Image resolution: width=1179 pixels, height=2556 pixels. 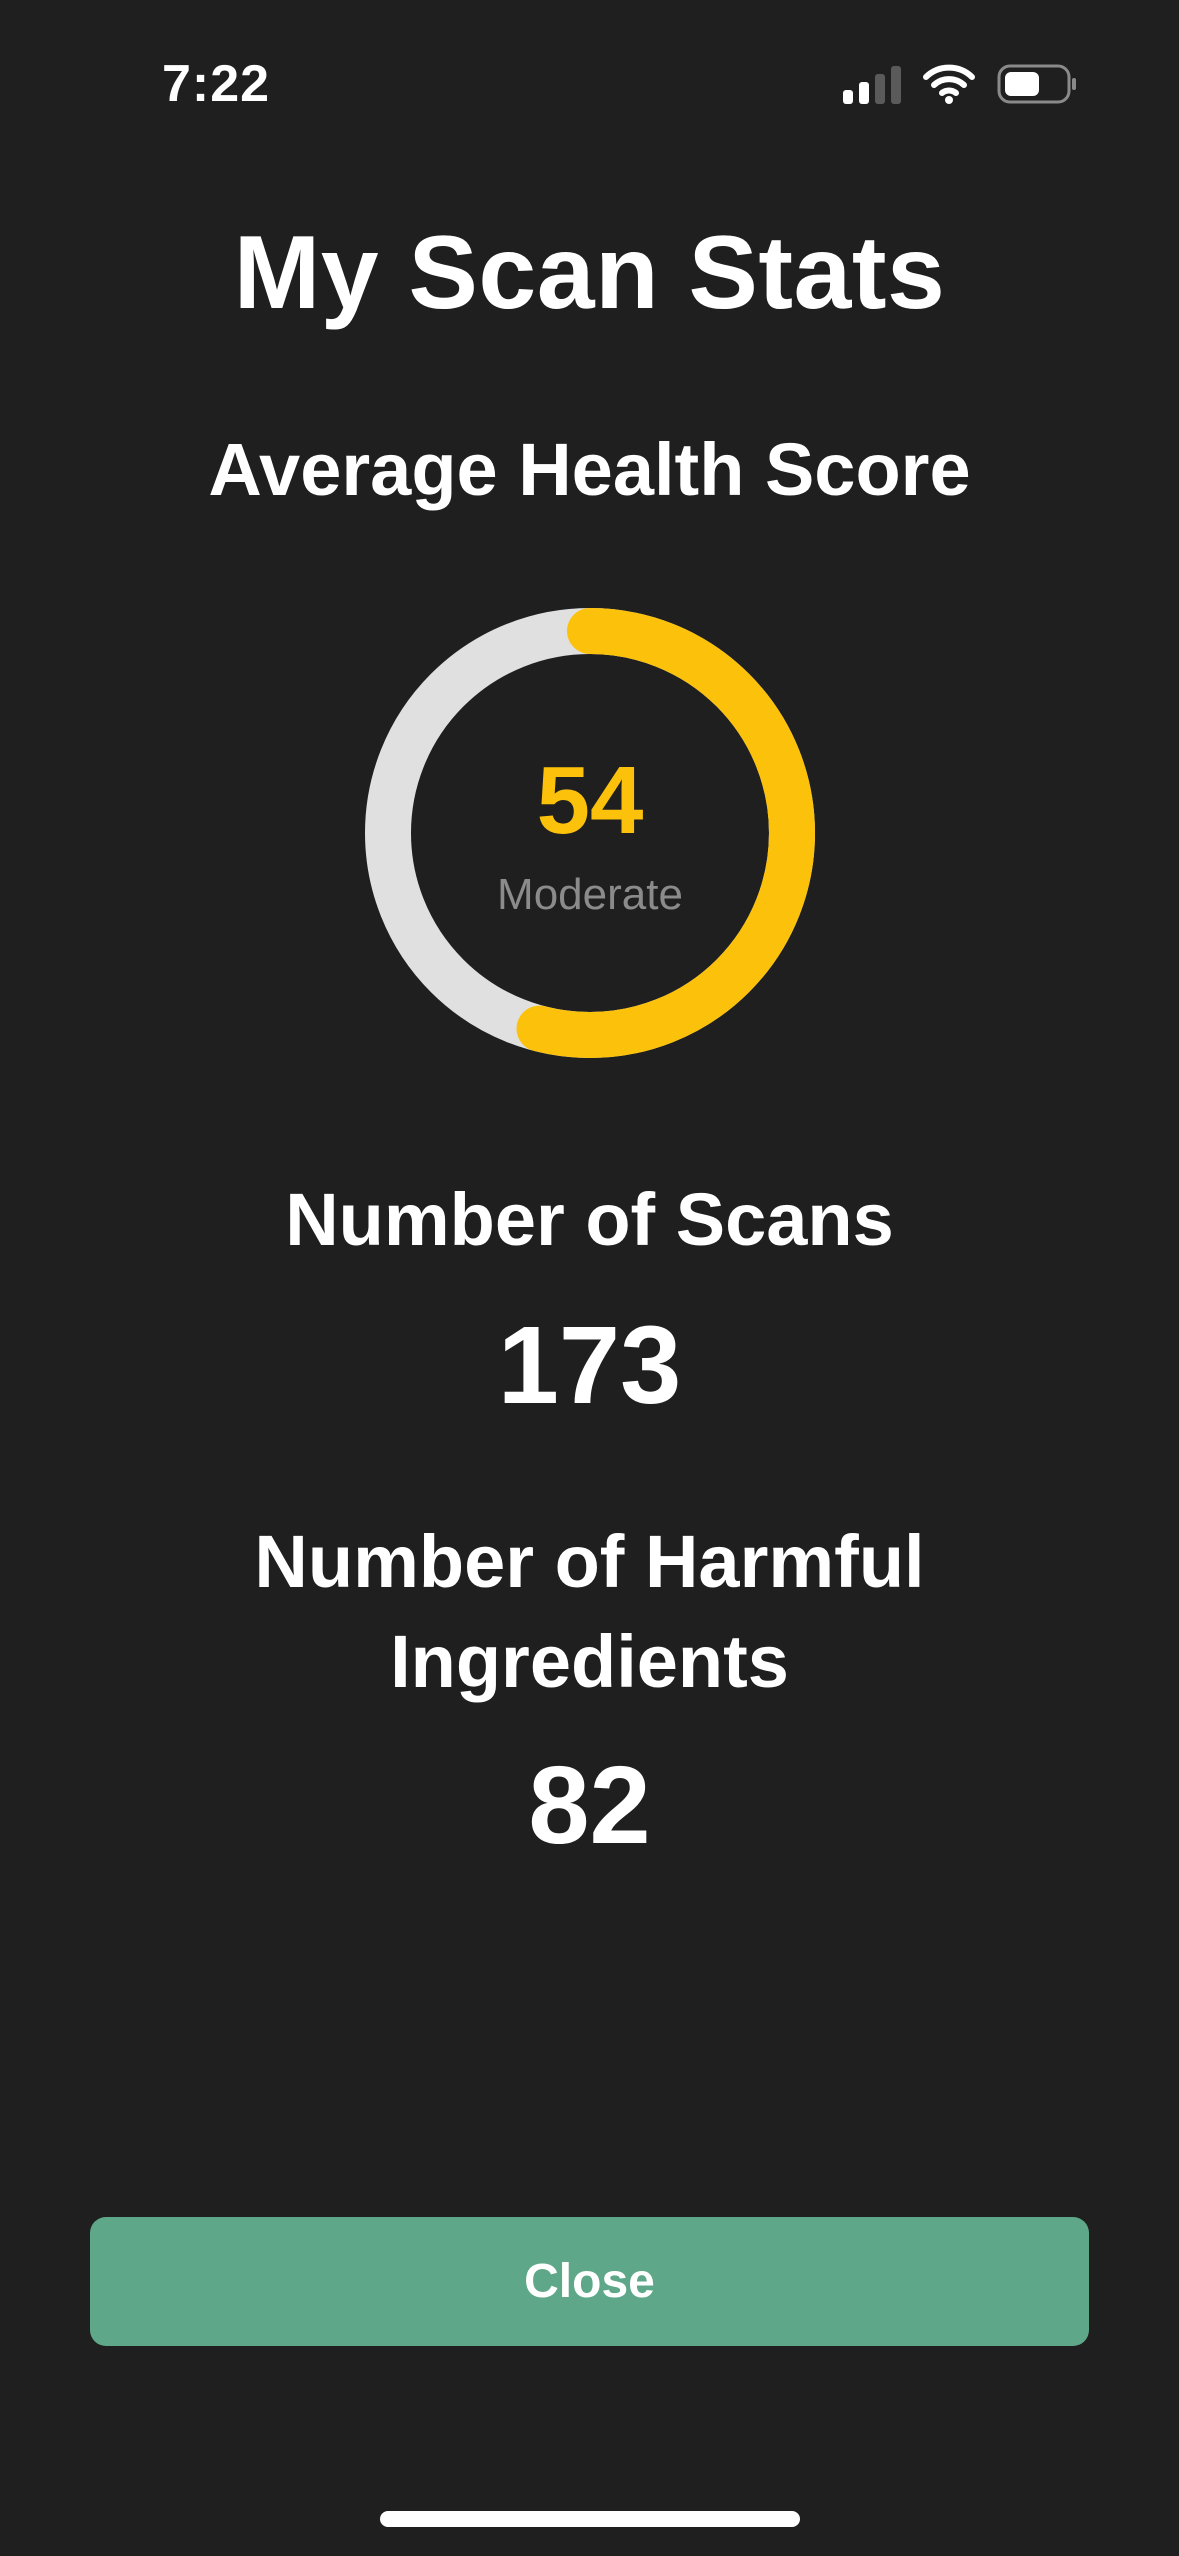 What do you see at coordinates (589, 1561) in the screenshot?
I see `harmful-heading-line1: Number of Harmful` at bounding box center [589, 1561].